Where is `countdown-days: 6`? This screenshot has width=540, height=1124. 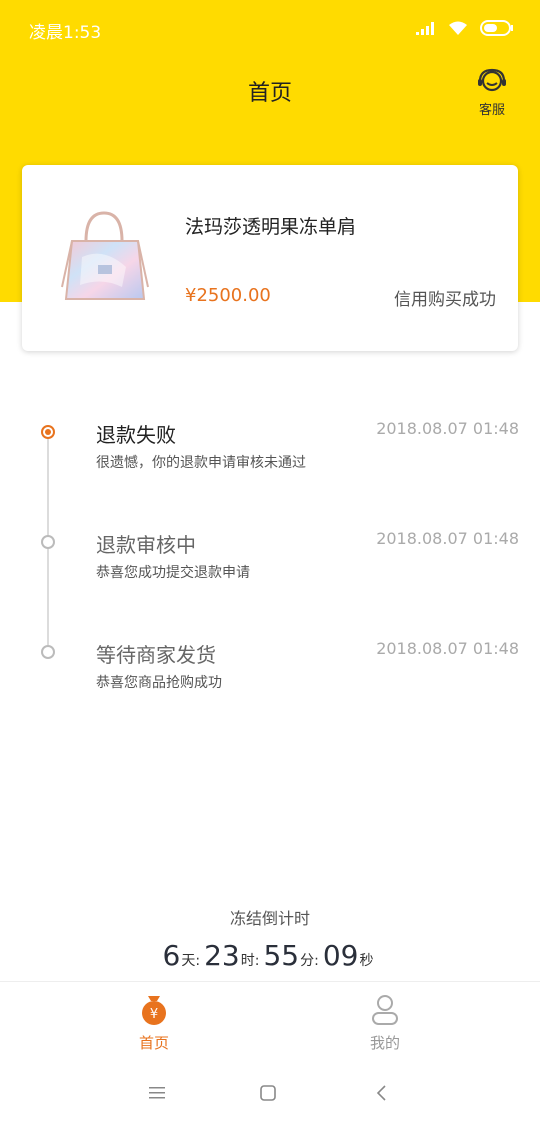
countdown-days: 6 is located at coordinates (171, 955).